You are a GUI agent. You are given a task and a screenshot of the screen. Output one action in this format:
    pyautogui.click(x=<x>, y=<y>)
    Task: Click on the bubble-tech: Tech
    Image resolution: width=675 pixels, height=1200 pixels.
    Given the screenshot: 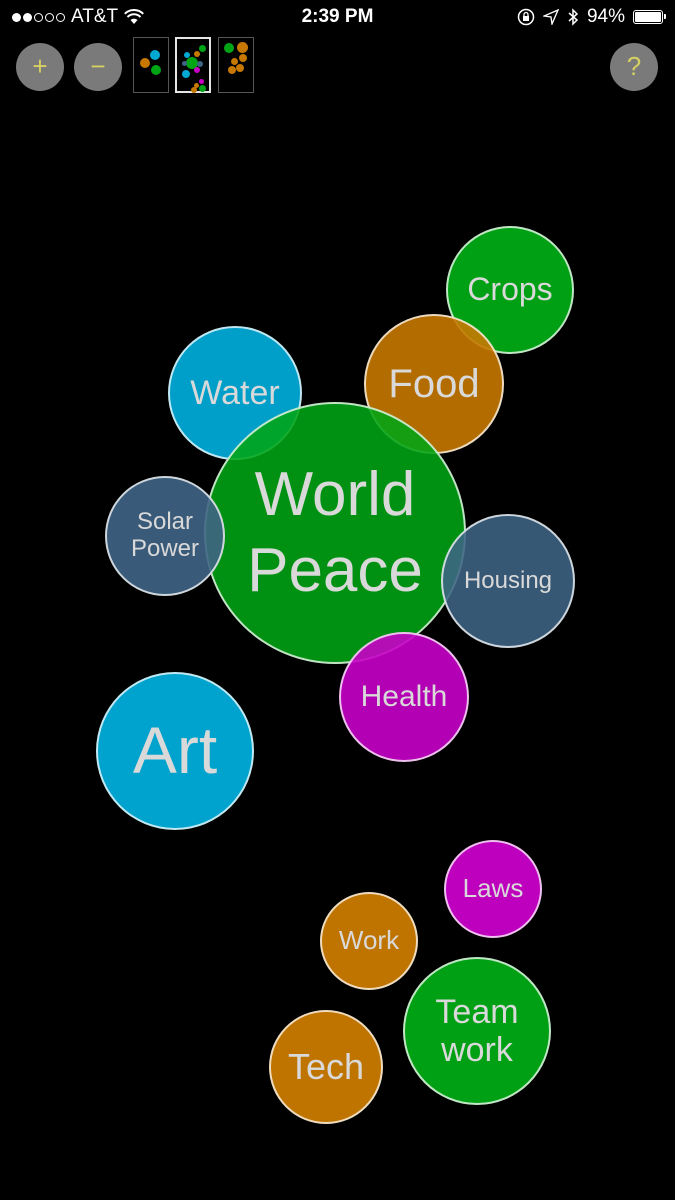 What is the action you would take?
    pyautogui.click(x=326, y=1067)
    